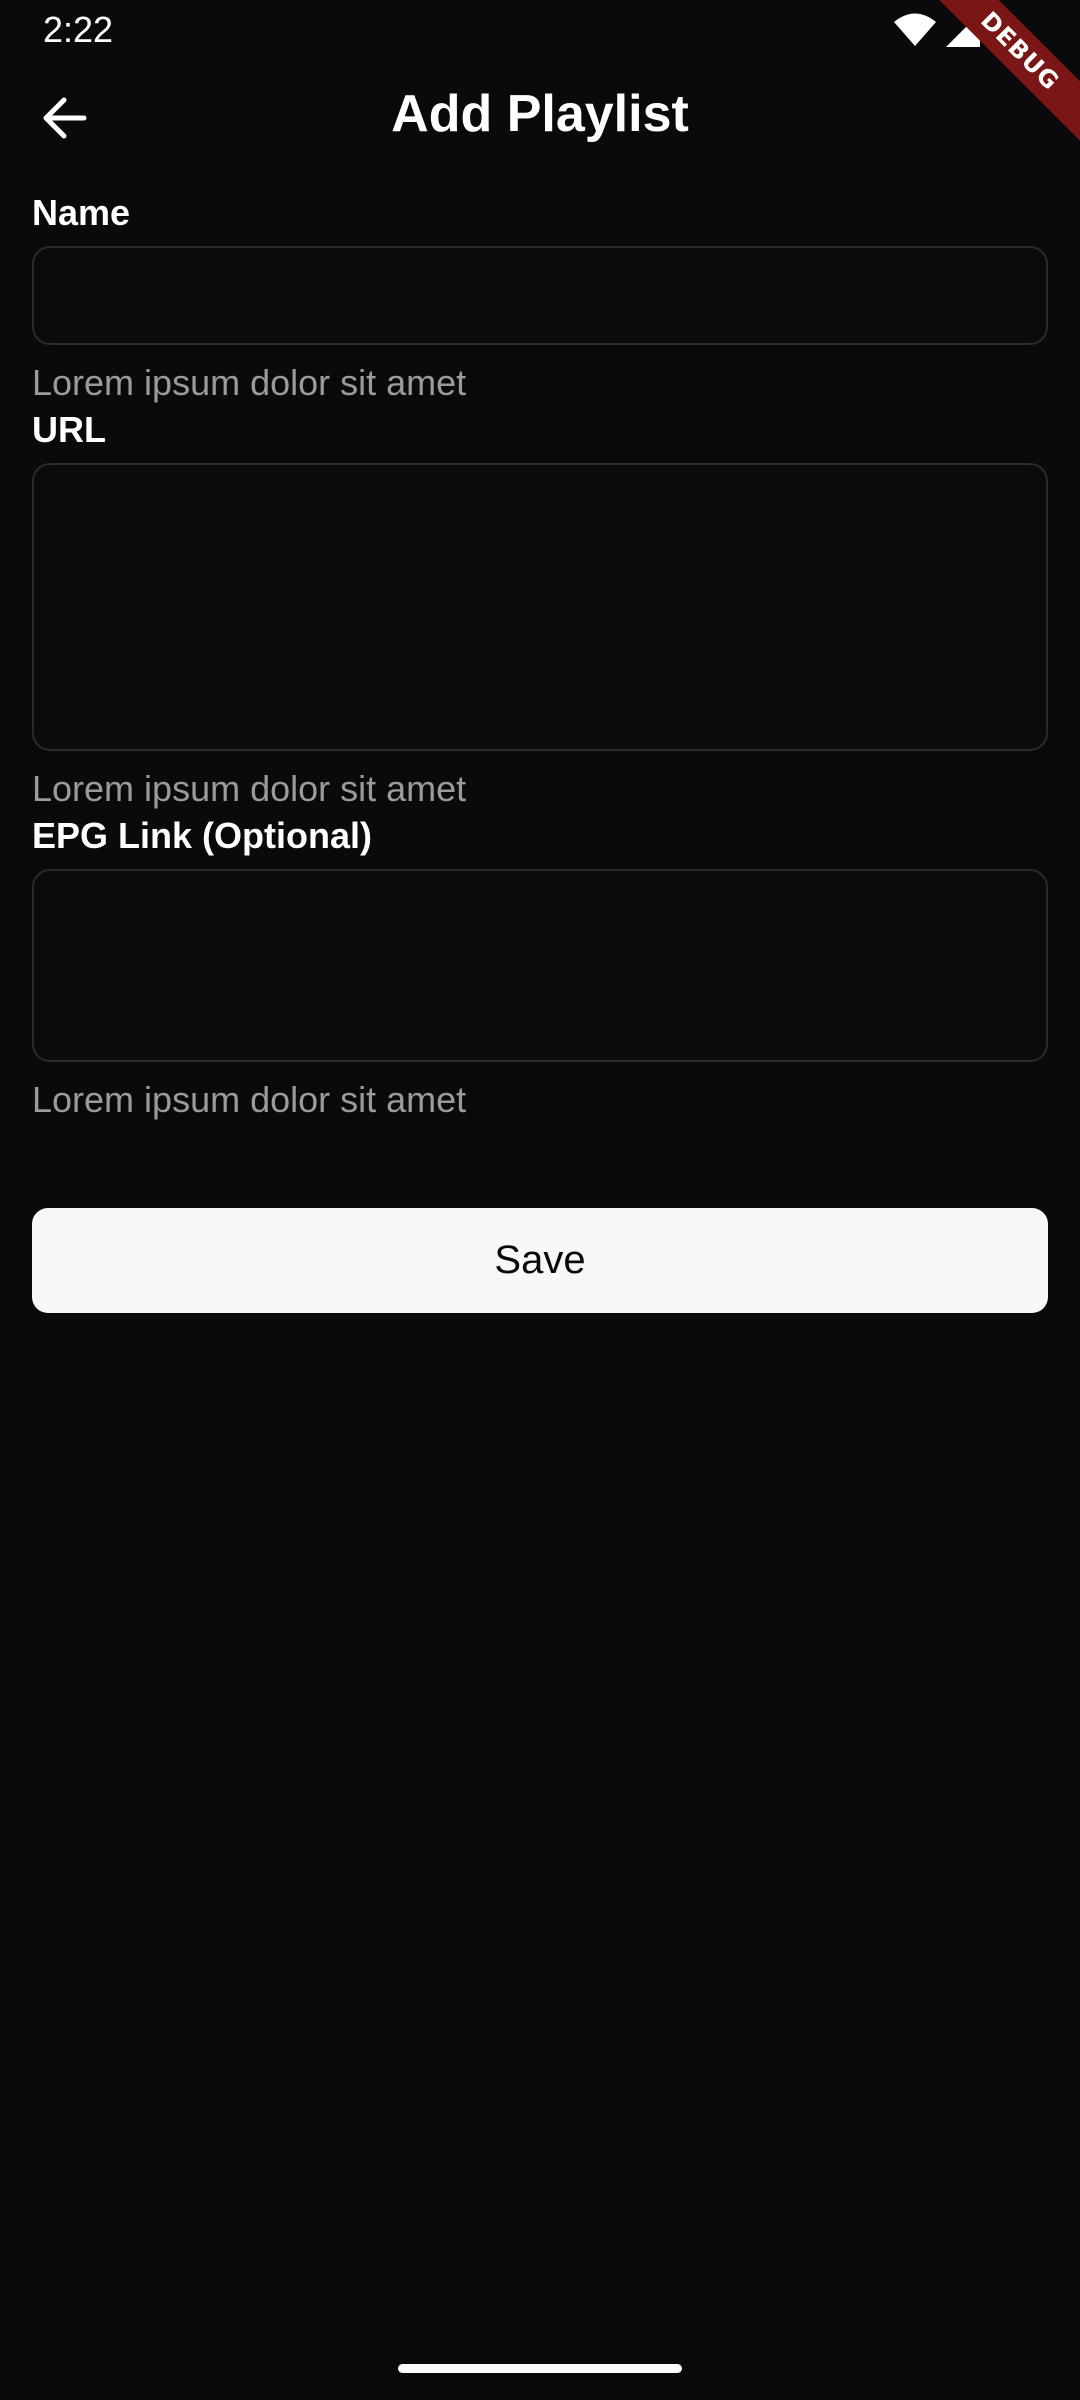 This screenshot has width=1080, height=2400. Describe the element at coordinates (540, 1260) in the screenshot. I see `save-button: Save` at that location.